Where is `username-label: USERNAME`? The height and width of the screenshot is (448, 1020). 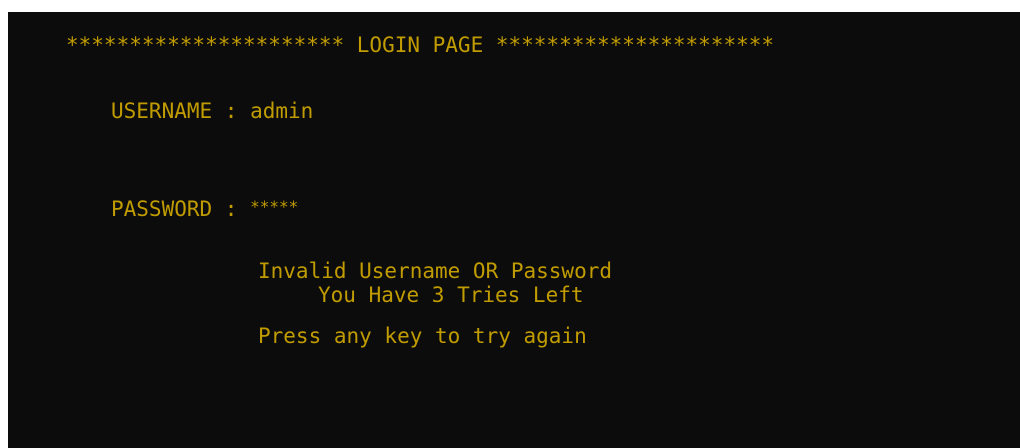
username-label: USERNAME is located at coordinates (162, 111).